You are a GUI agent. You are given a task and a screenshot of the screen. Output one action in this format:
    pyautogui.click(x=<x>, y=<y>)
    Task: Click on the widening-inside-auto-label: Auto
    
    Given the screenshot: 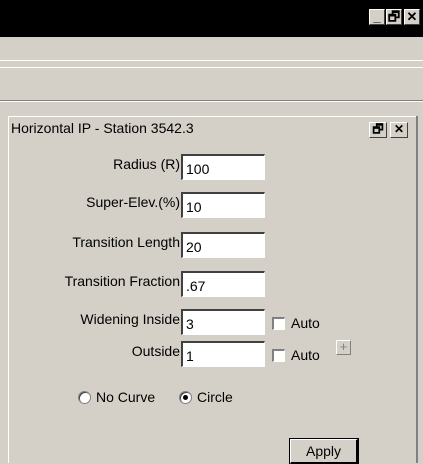 What is the action you would take?
    pyautogui.click(x=305, y=323)
    